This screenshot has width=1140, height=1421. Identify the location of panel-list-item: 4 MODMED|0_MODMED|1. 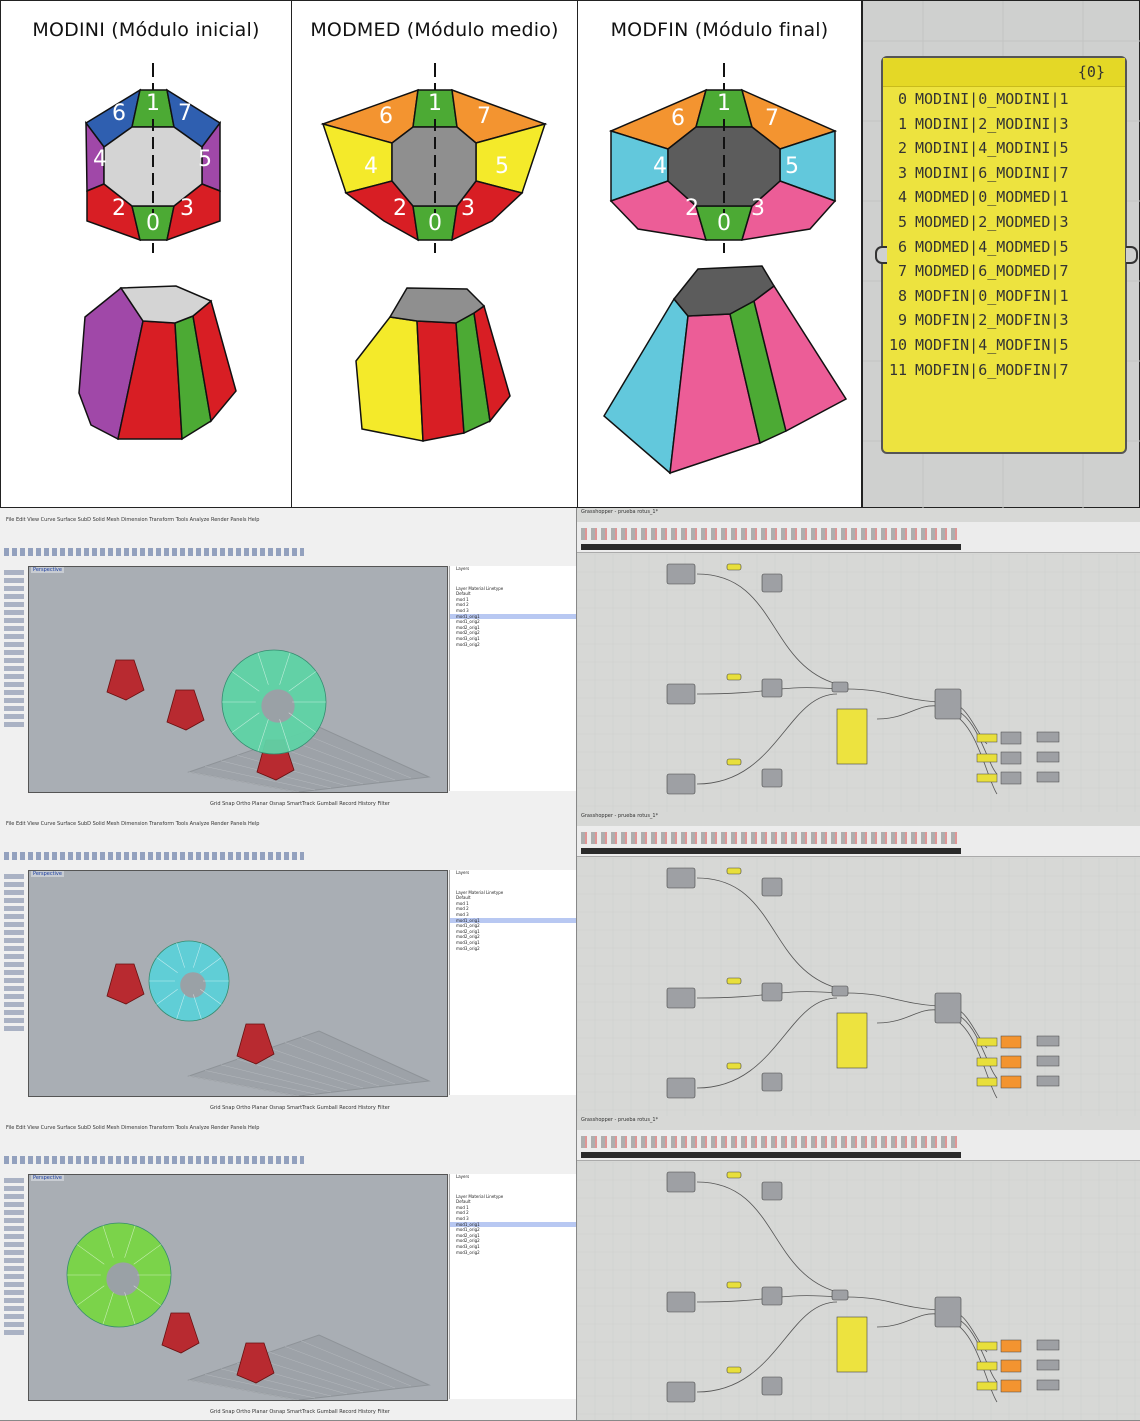
(1004, 197).